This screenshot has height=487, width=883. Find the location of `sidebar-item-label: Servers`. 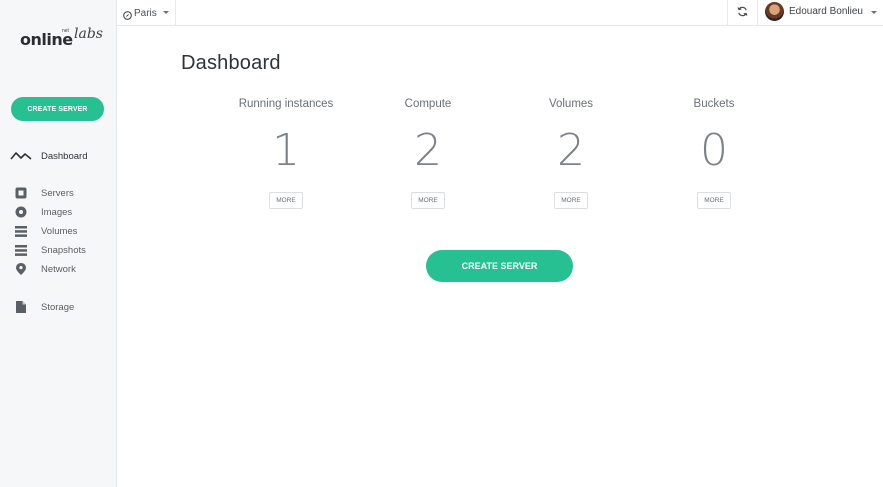

sidebar-item-label: Servers is located at coordinates (57, 193).